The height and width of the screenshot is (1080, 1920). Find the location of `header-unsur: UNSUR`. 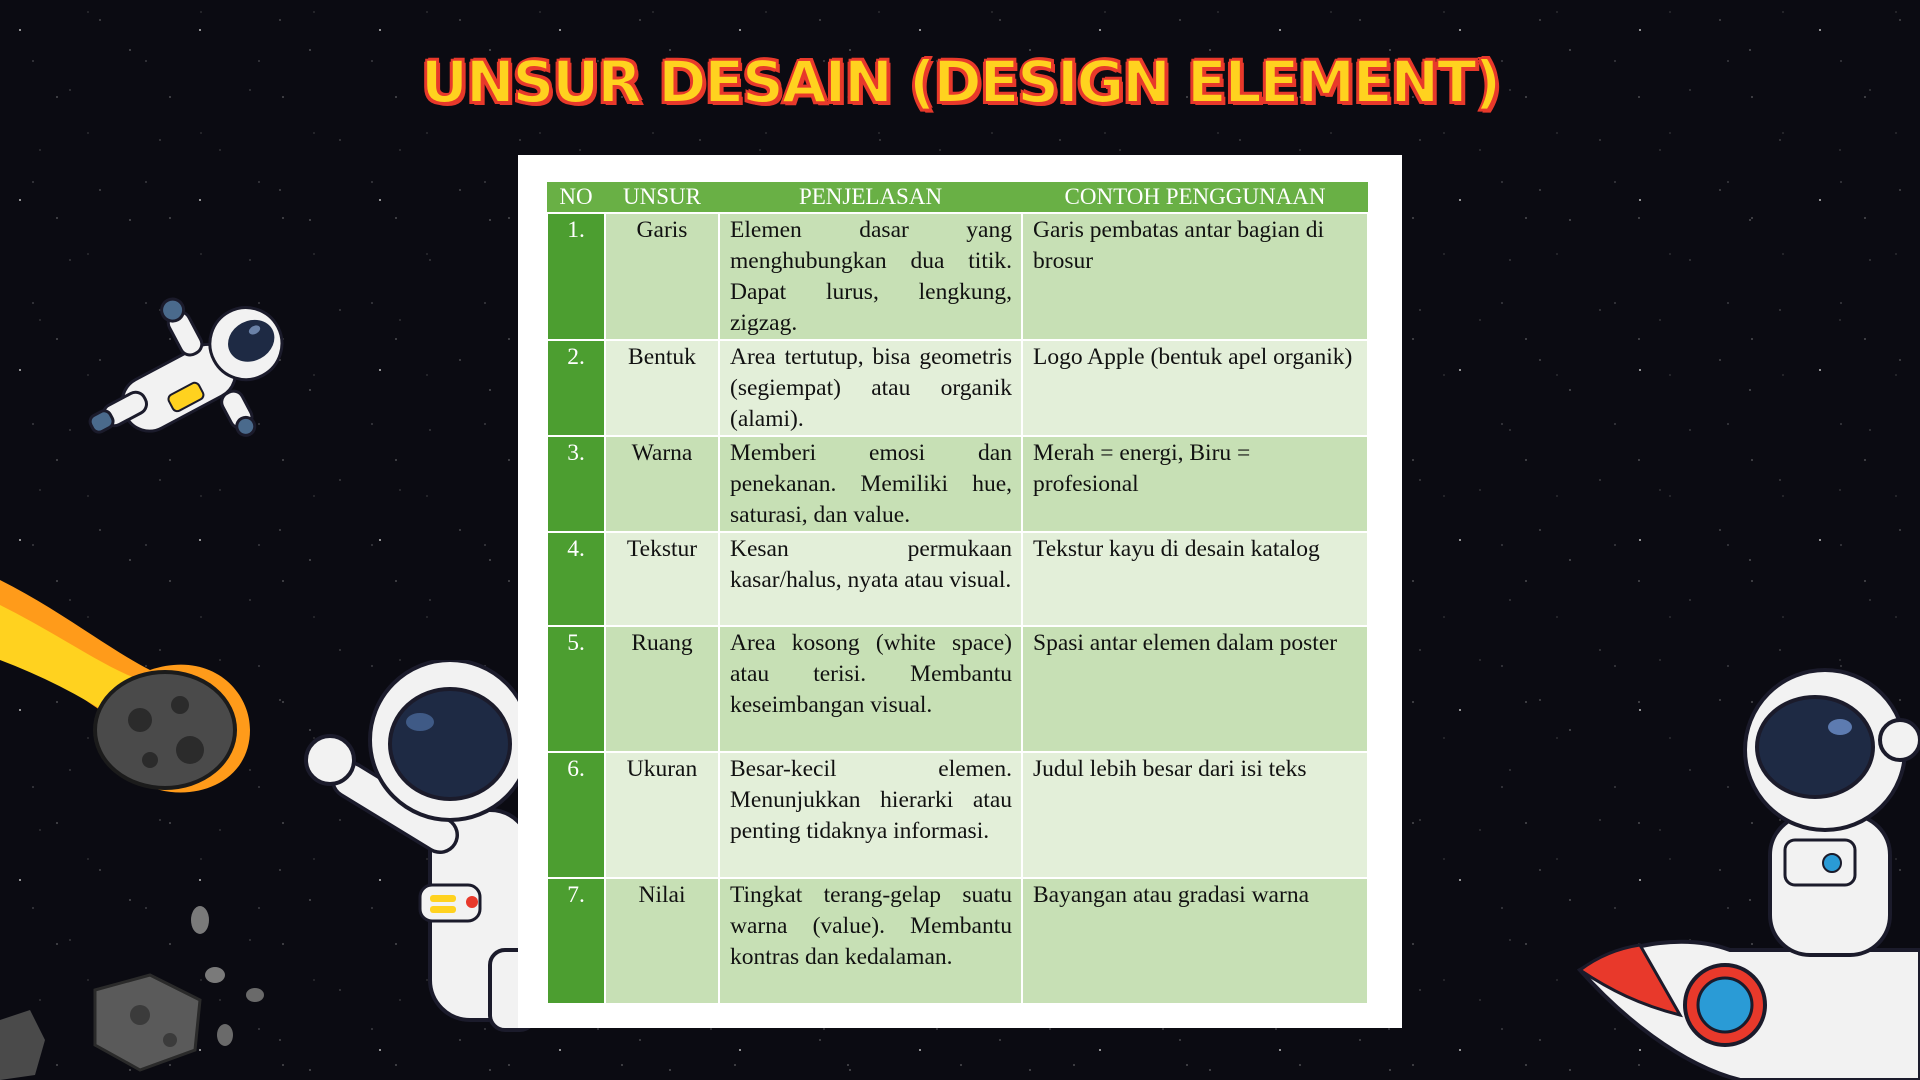

header-unsur: UNSUR is located at coordinates (662, 197).